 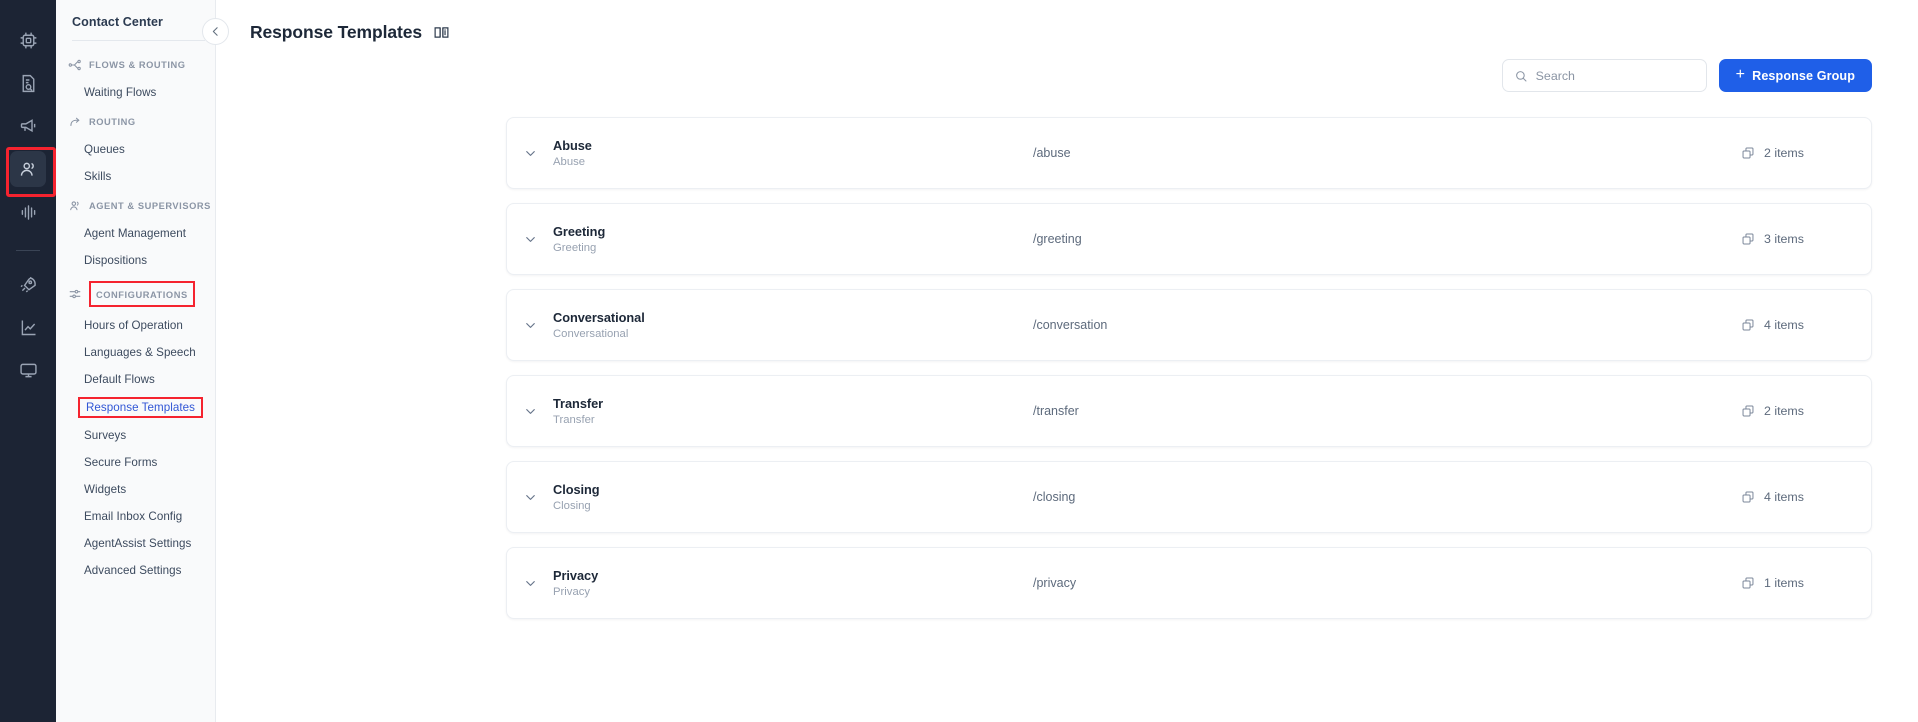 I want to click on search-input, so click(x=1615, y=75).